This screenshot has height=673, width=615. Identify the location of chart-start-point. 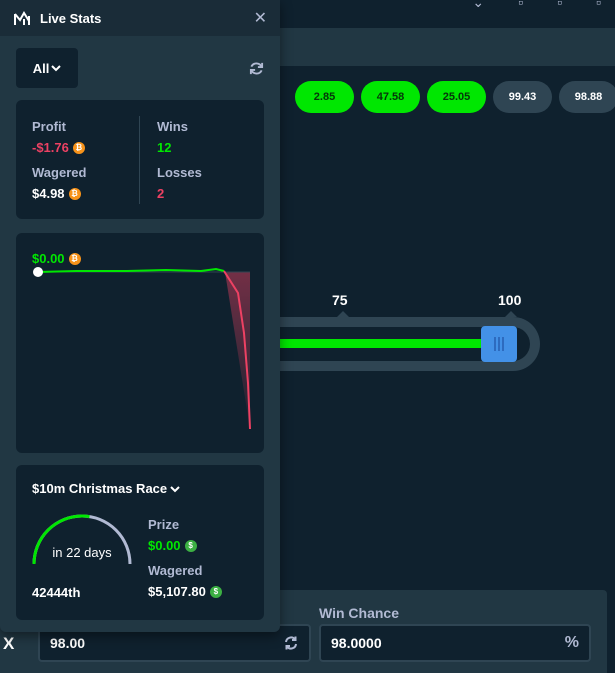
(38, 272).